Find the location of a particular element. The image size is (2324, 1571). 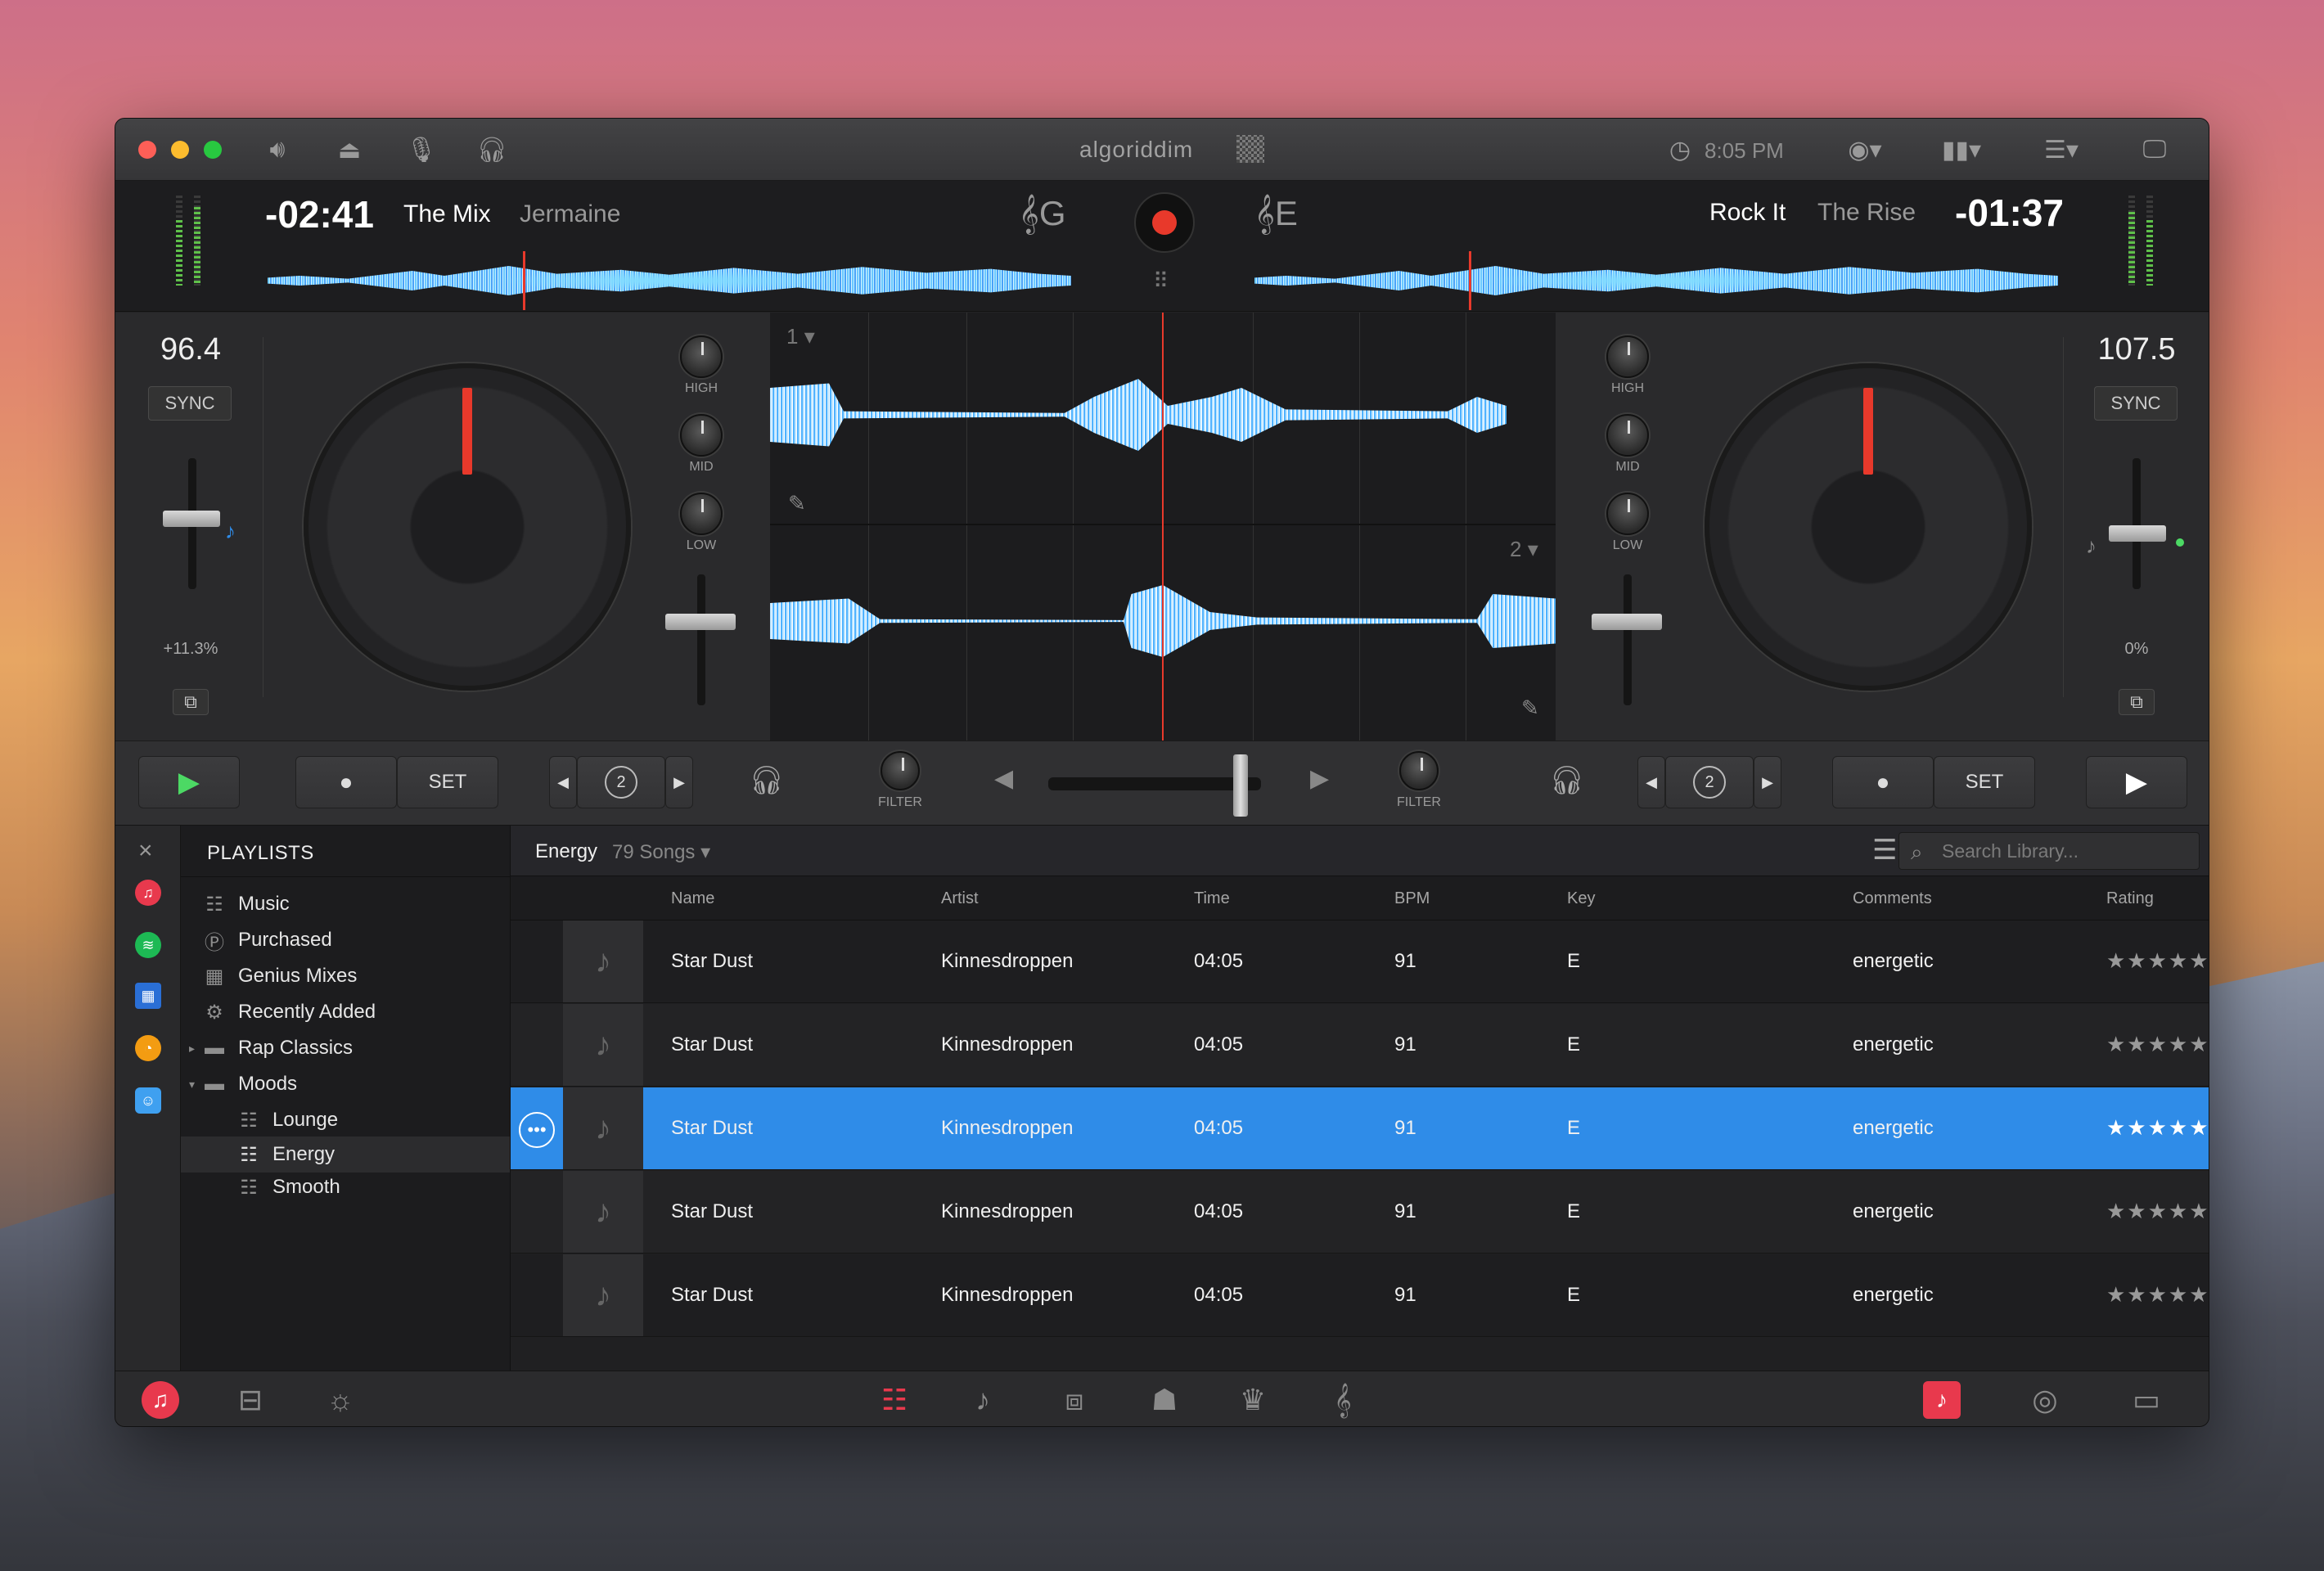

minimize-window-button is located at coordinates (180, 150).